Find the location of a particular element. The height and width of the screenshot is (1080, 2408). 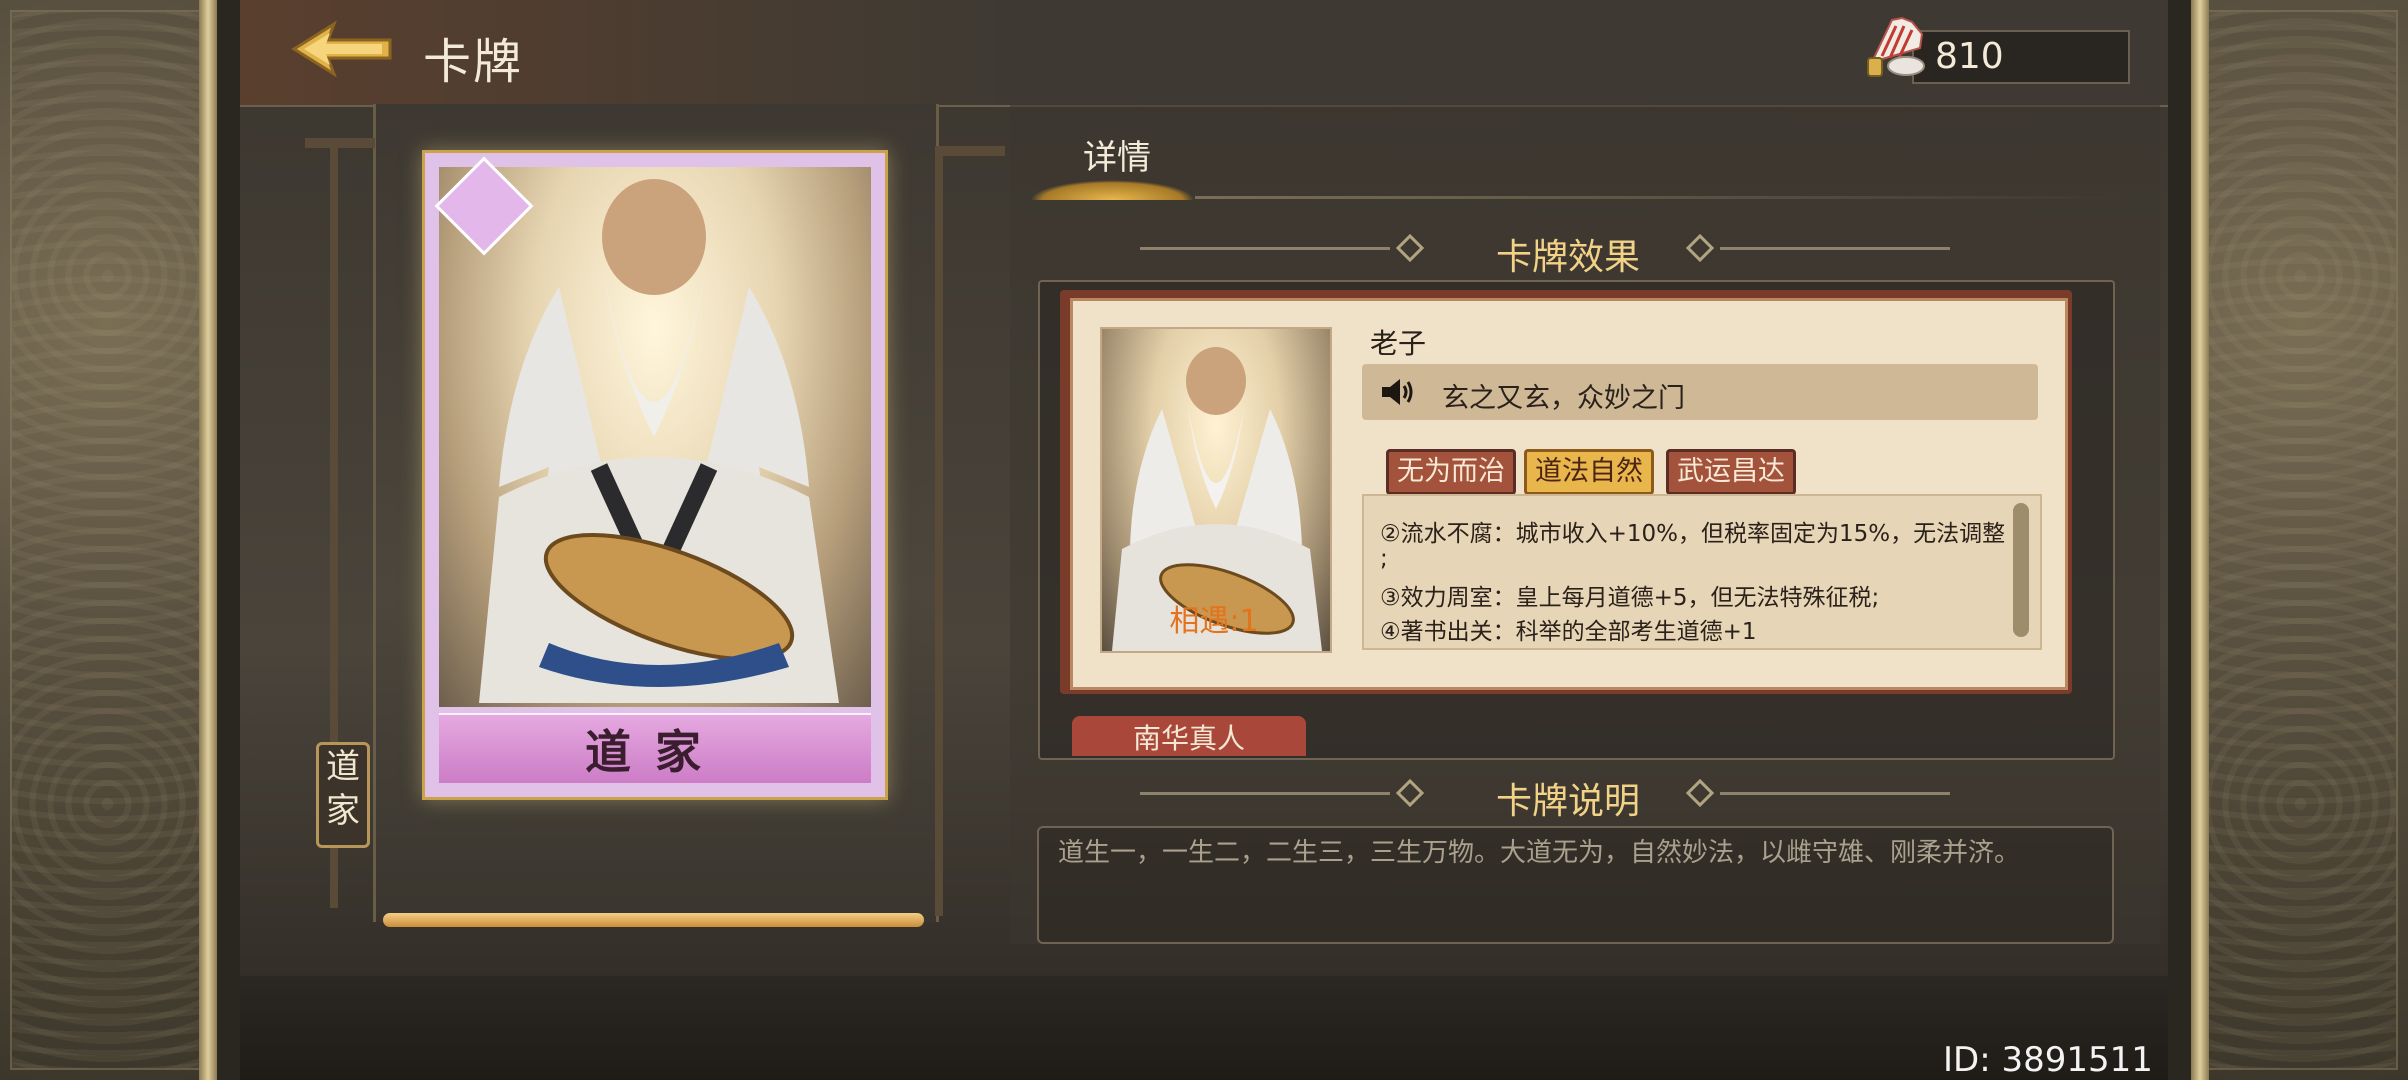

effect-line: ②流水不腐：城市收入+10%，但税率固定为15%，无法调整 is located at coordinates (1693, 534).